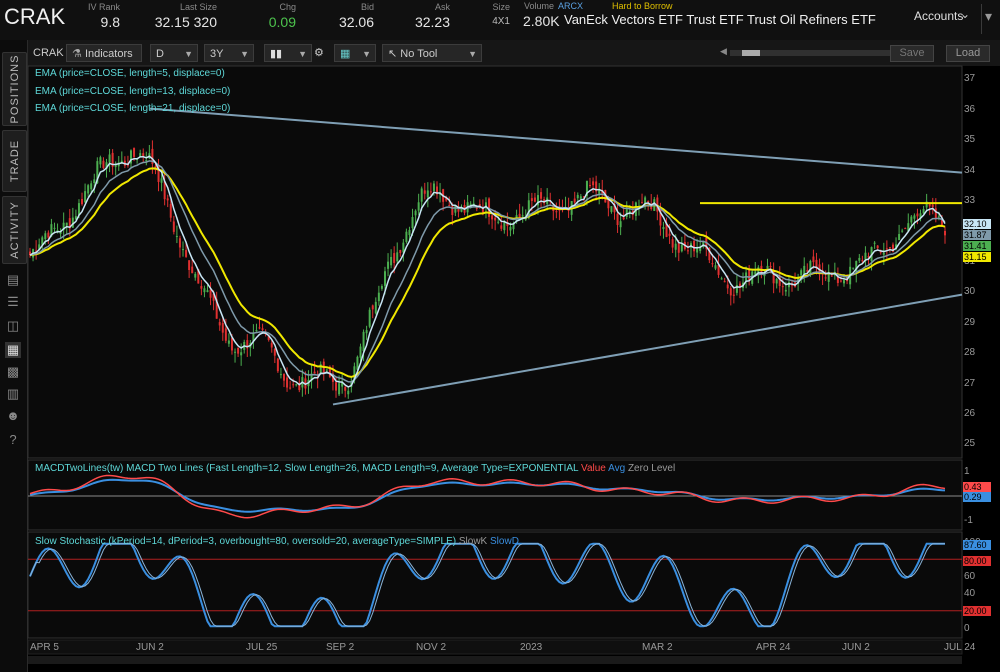  What do you see at coordinates (967, 628) in the screenshot?
I see `stoch-tick: 0` at bounding box center [967, 628].